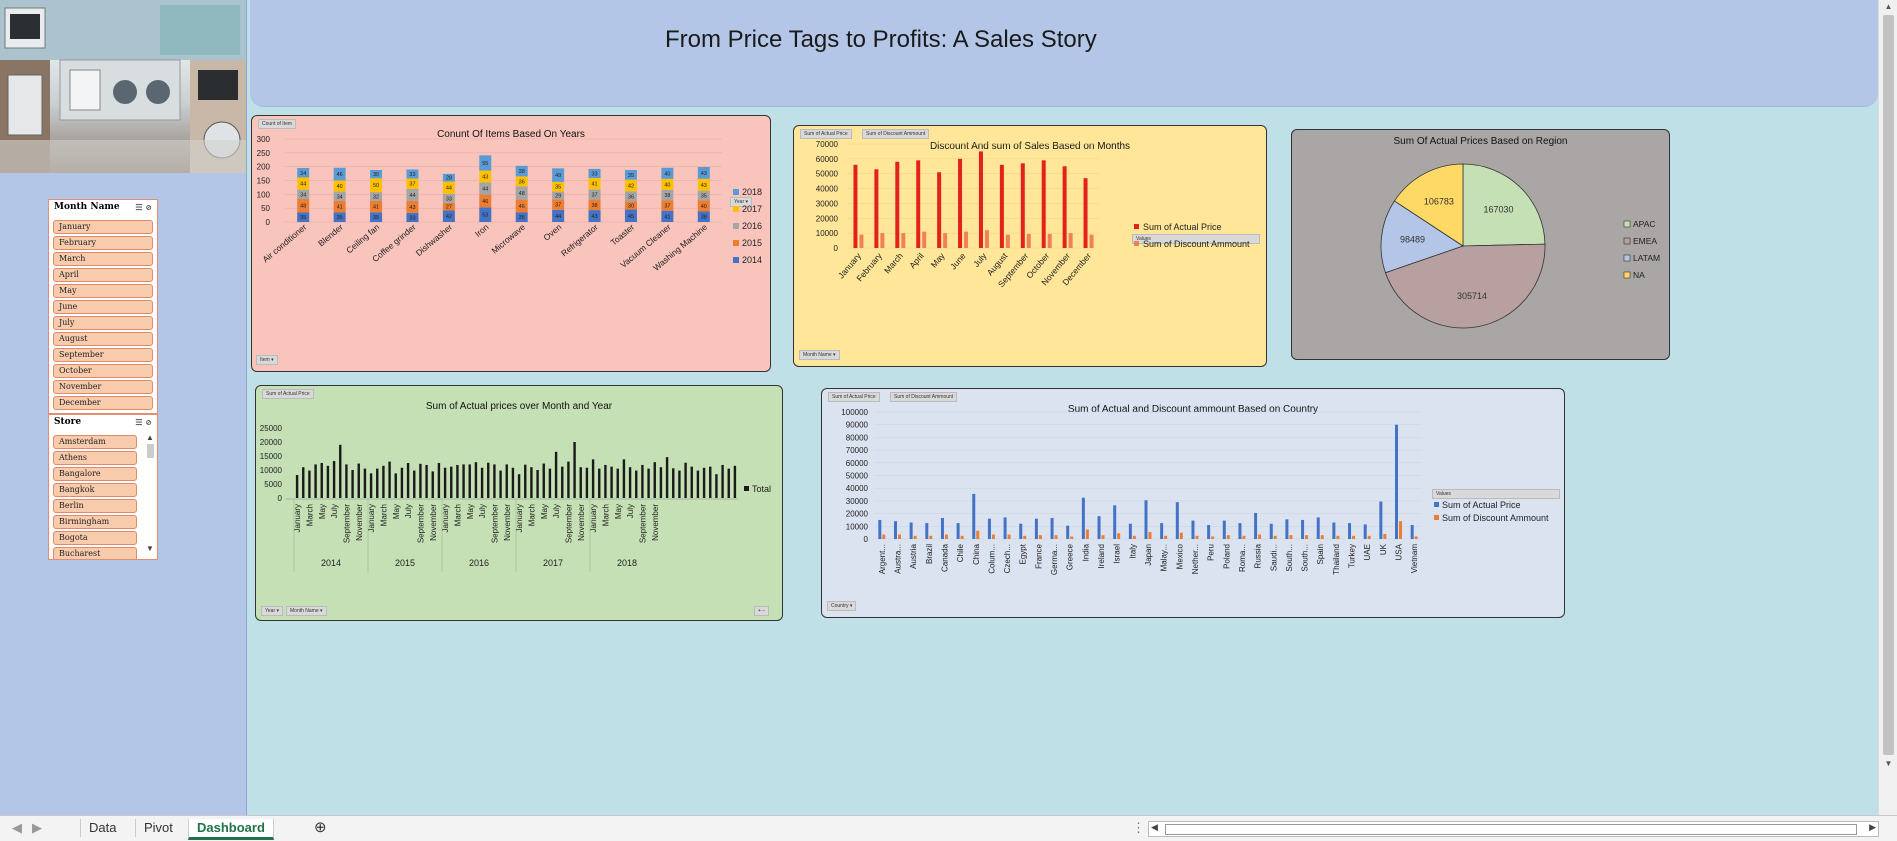 The width and height of the screenshot is (1897, 841). I want to click on data-label: 43, so click(704, 186).